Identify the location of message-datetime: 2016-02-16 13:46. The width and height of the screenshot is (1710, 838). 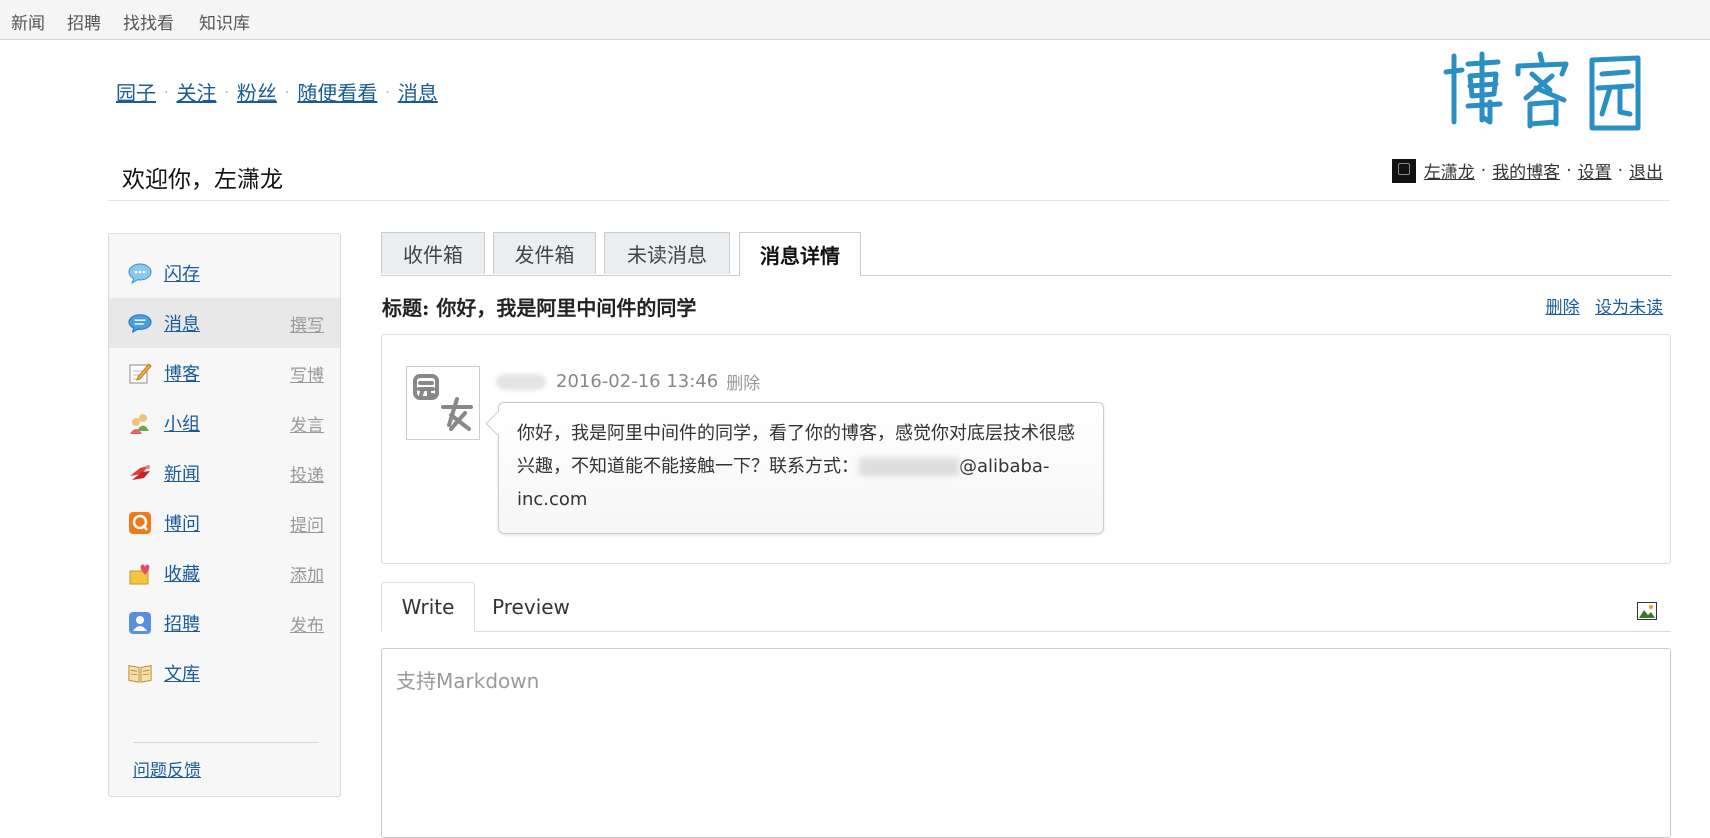
(637, 381).